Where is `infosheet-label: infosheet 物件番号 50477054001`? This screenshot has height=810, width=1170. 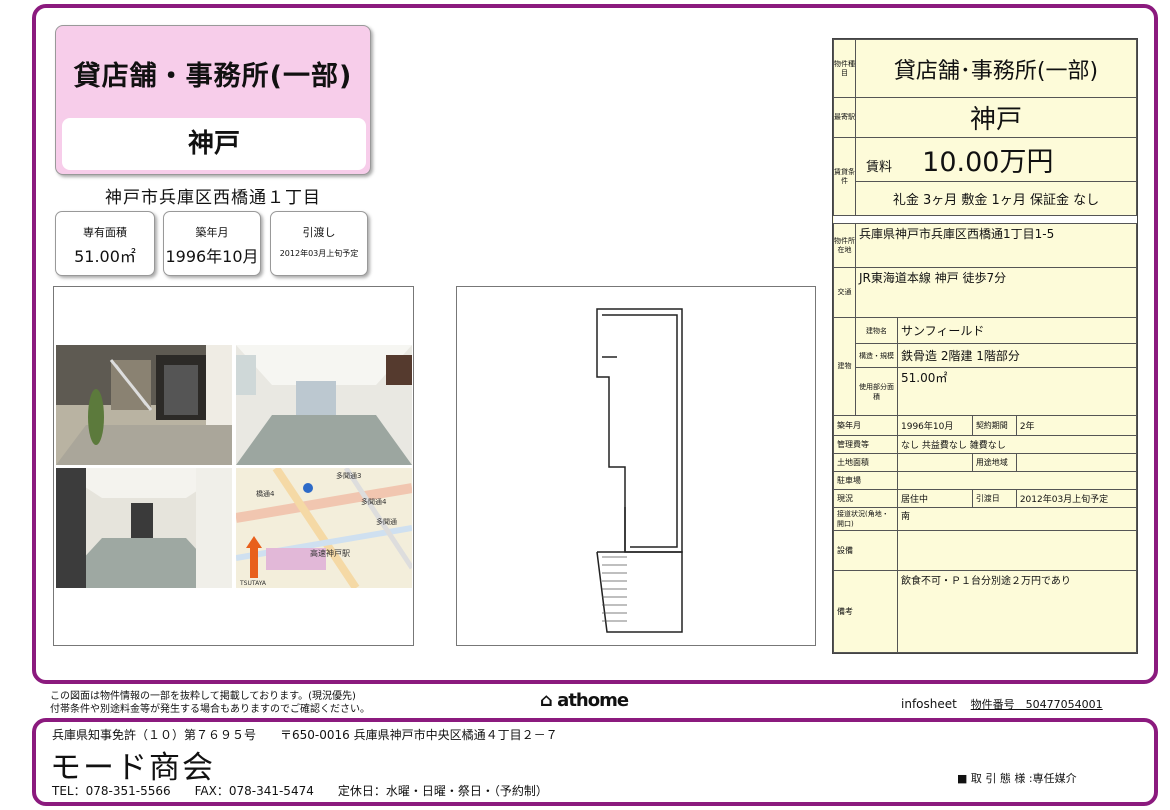
infosheet-label: infosheet 物件番号 50477054001 is located at coordinates (1002, 704).